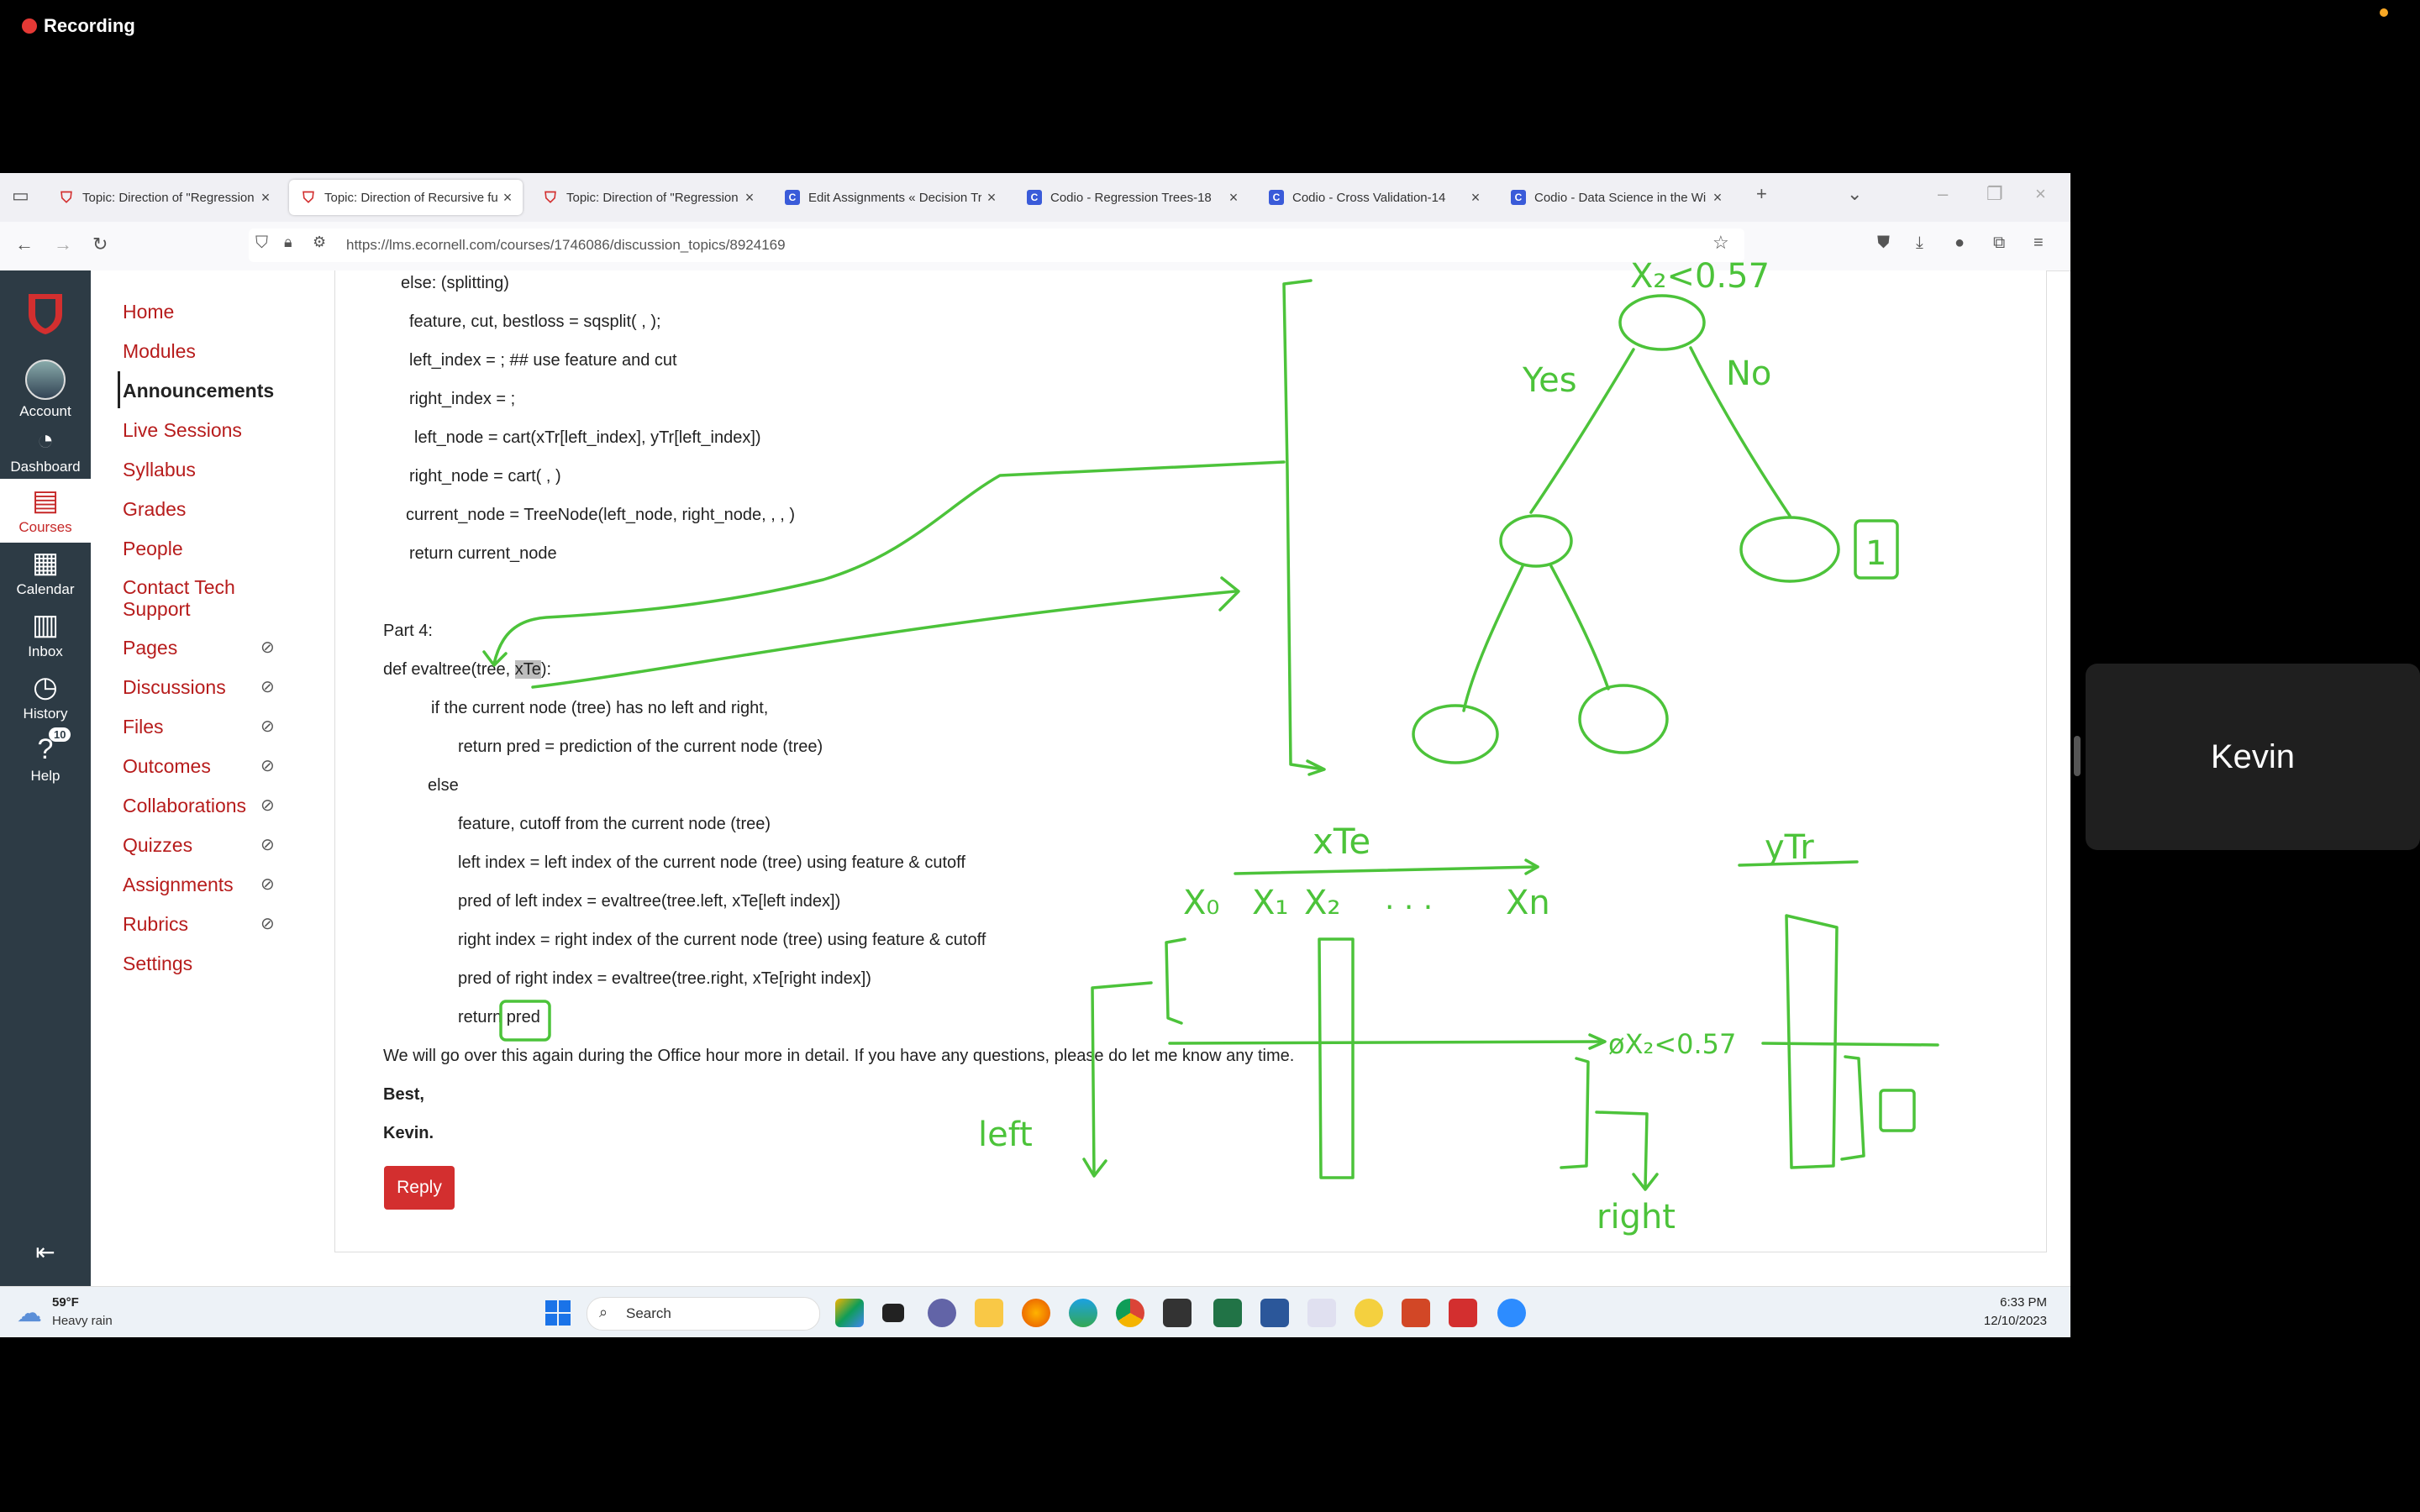  What do you see at coordinates (179, 587) in the screenshot?
I see `course-nav-contact-tech: Contact Tech` at bounding box center [179, 587].